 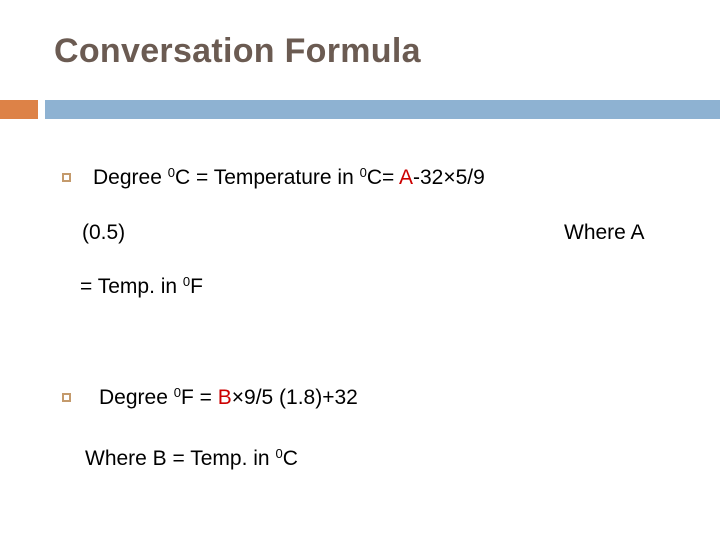 I want to click on formula-celsius-pre: Degree, so click(x=130, y=177).